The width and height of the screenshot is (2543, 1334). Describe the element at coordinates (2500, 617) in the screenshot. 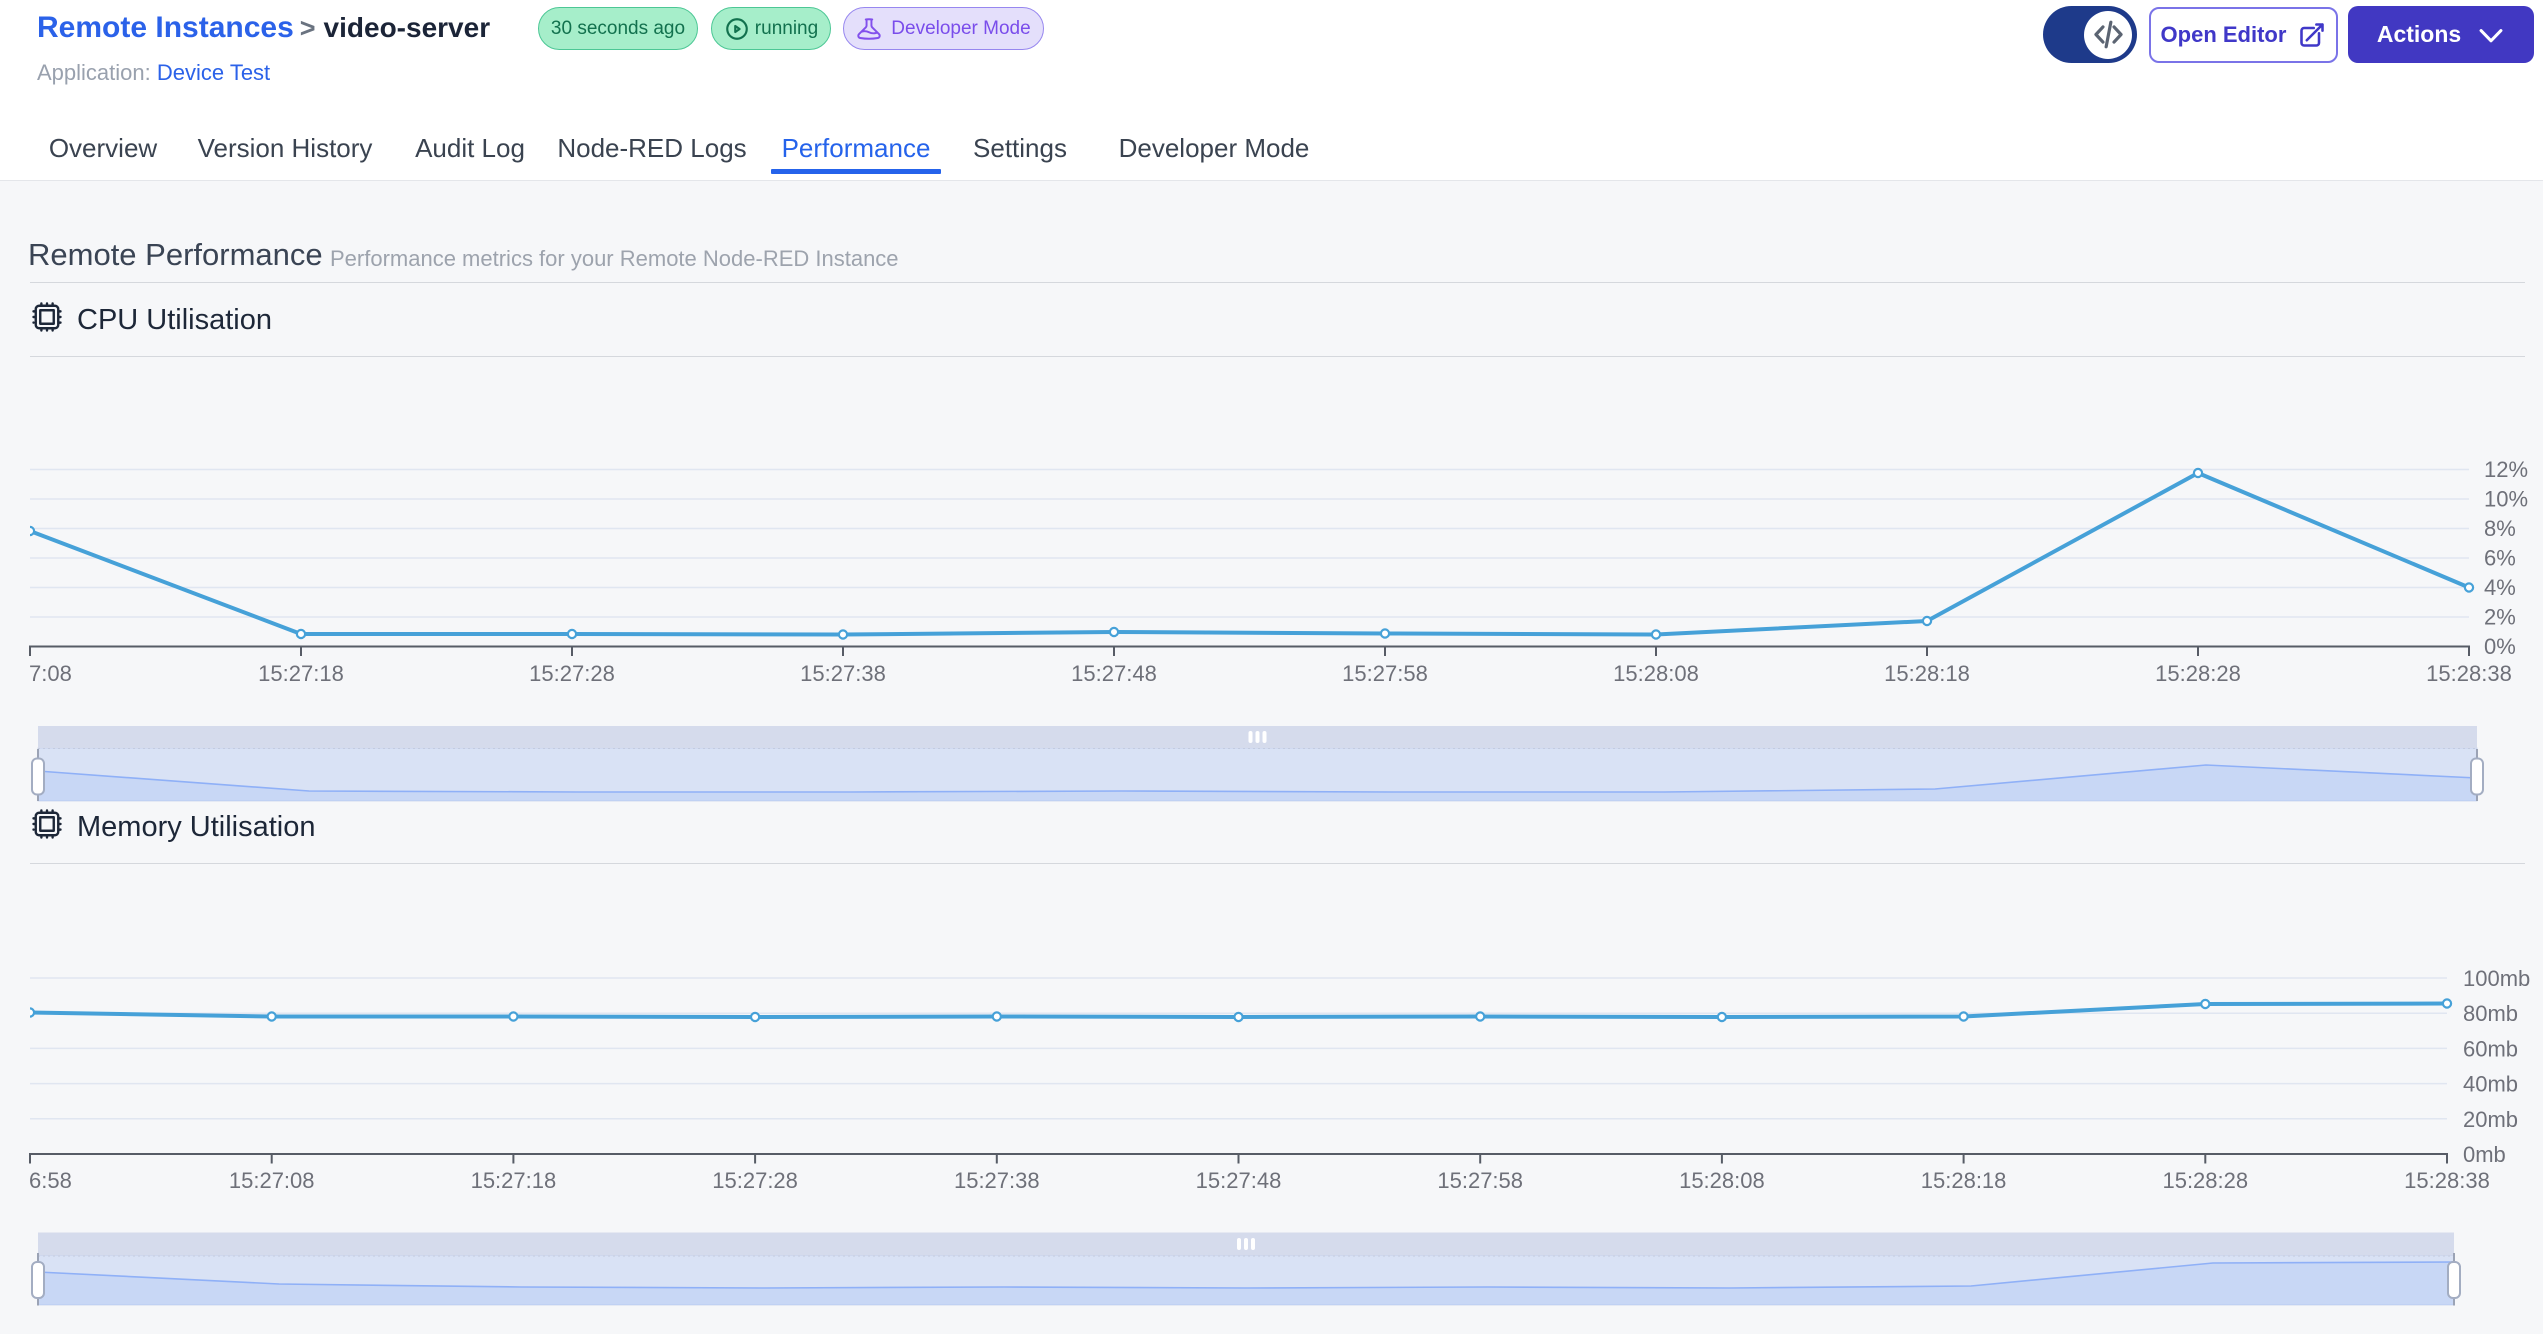

I see `svg-text: 2%` at that location.